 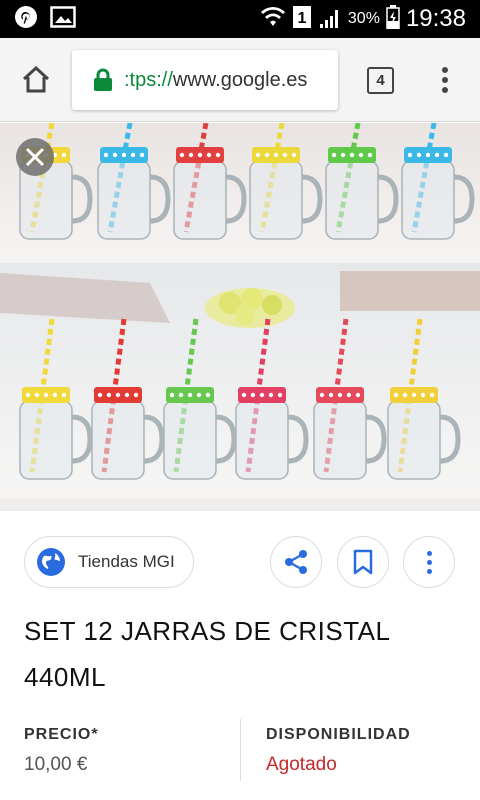 I want to click on price-value: 10,00 €, so click(x=56, y=764).